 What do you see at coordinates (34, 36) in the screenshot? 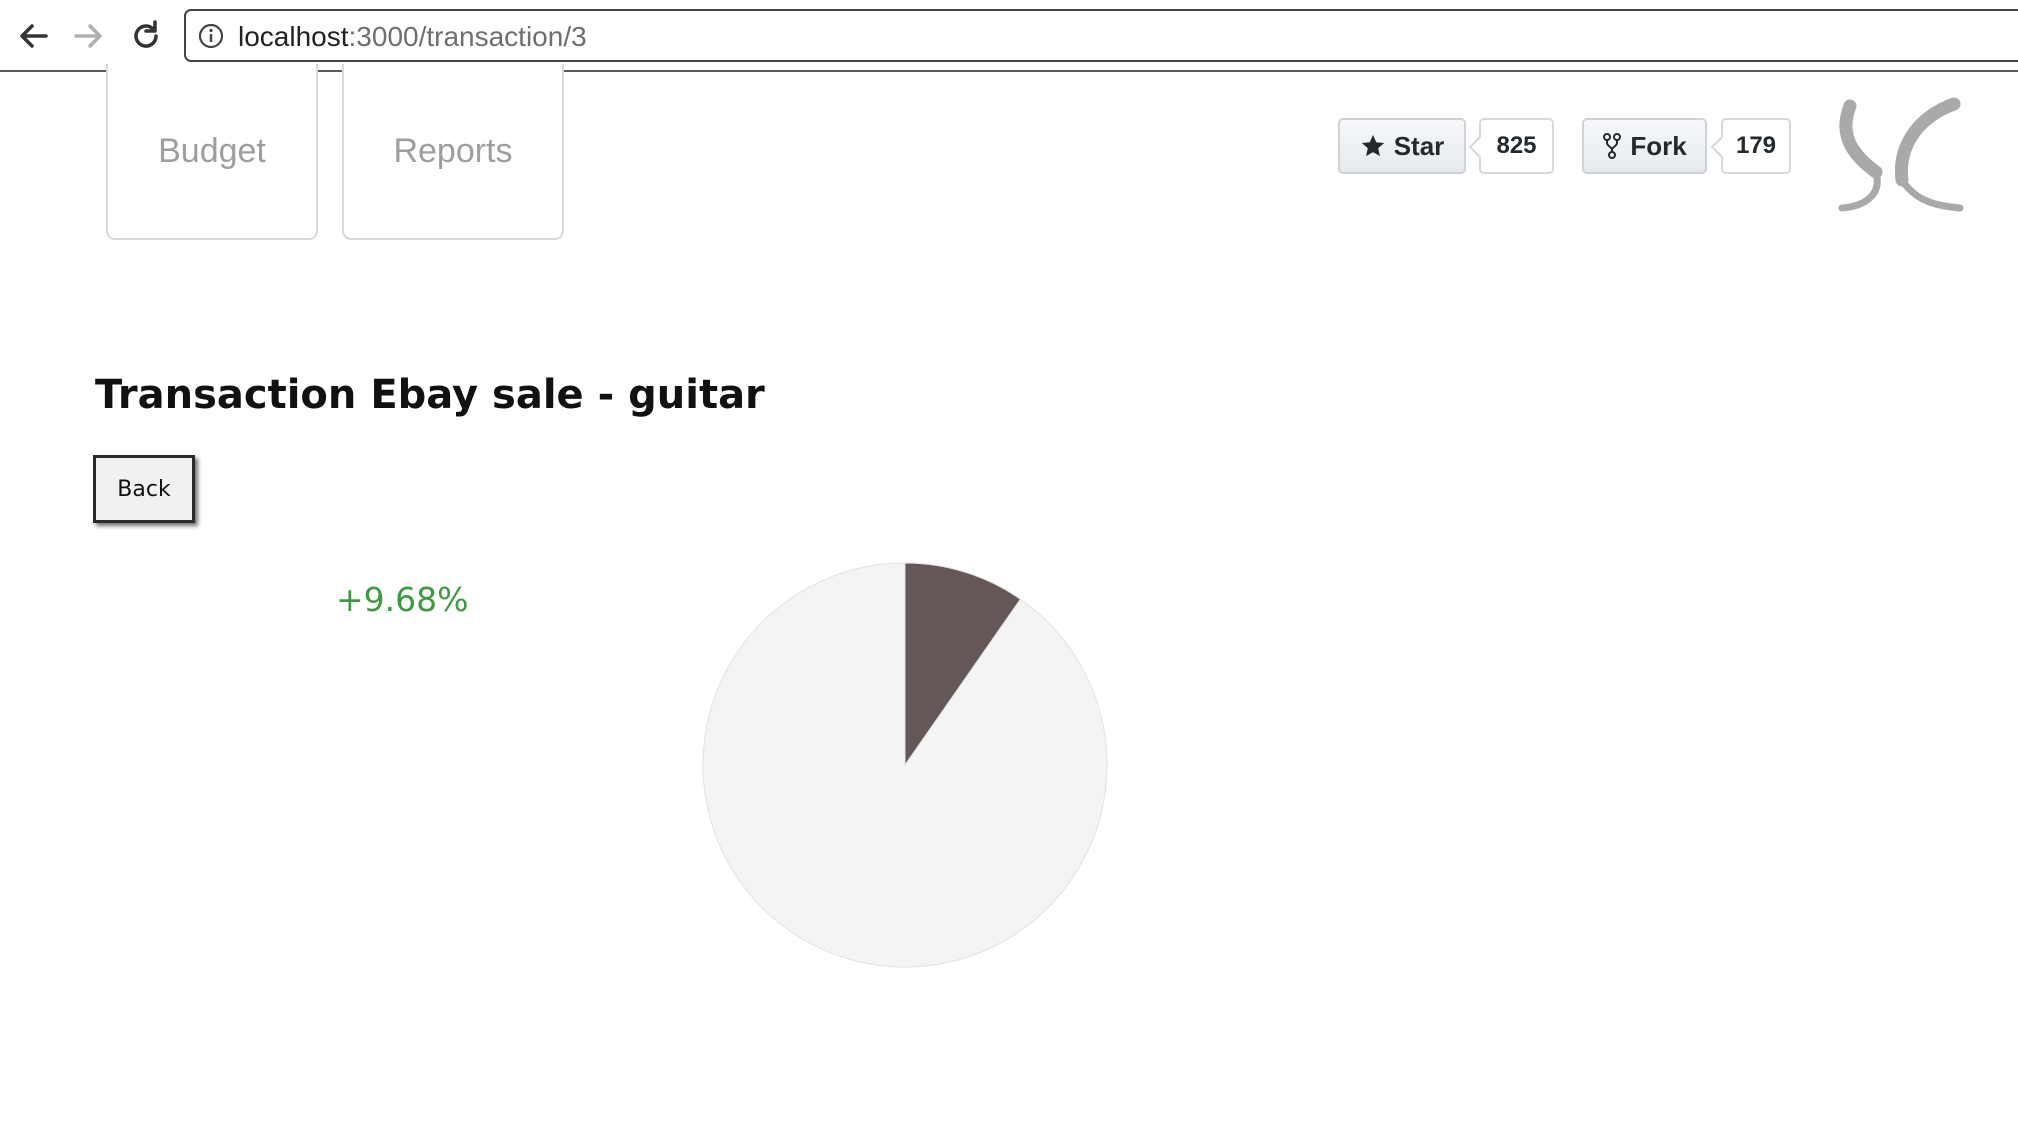
I see `back-arrow-icon` at bounding box center [34, 36].